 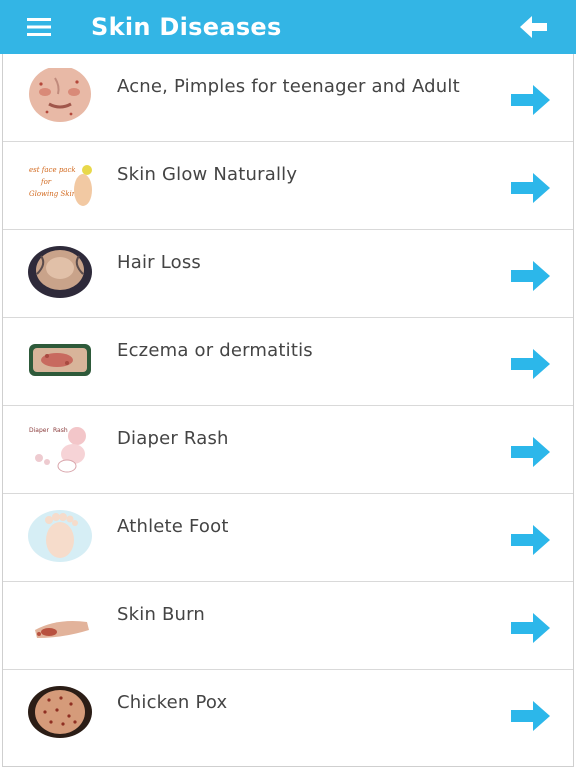 What do you see at coordinates (52, 170) in the screenshot?
I see `svg-text: est face pack` at bounding box center [52, 170].